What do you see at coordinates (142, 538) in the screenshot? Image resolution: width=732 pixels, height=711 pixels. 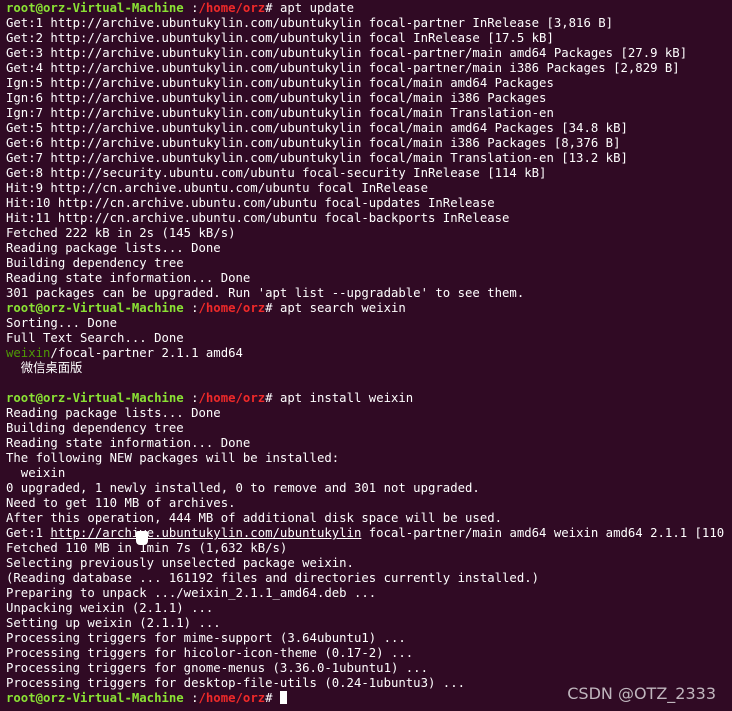 I see `mouse-pointer-icon` at bounding box center [142, 538].